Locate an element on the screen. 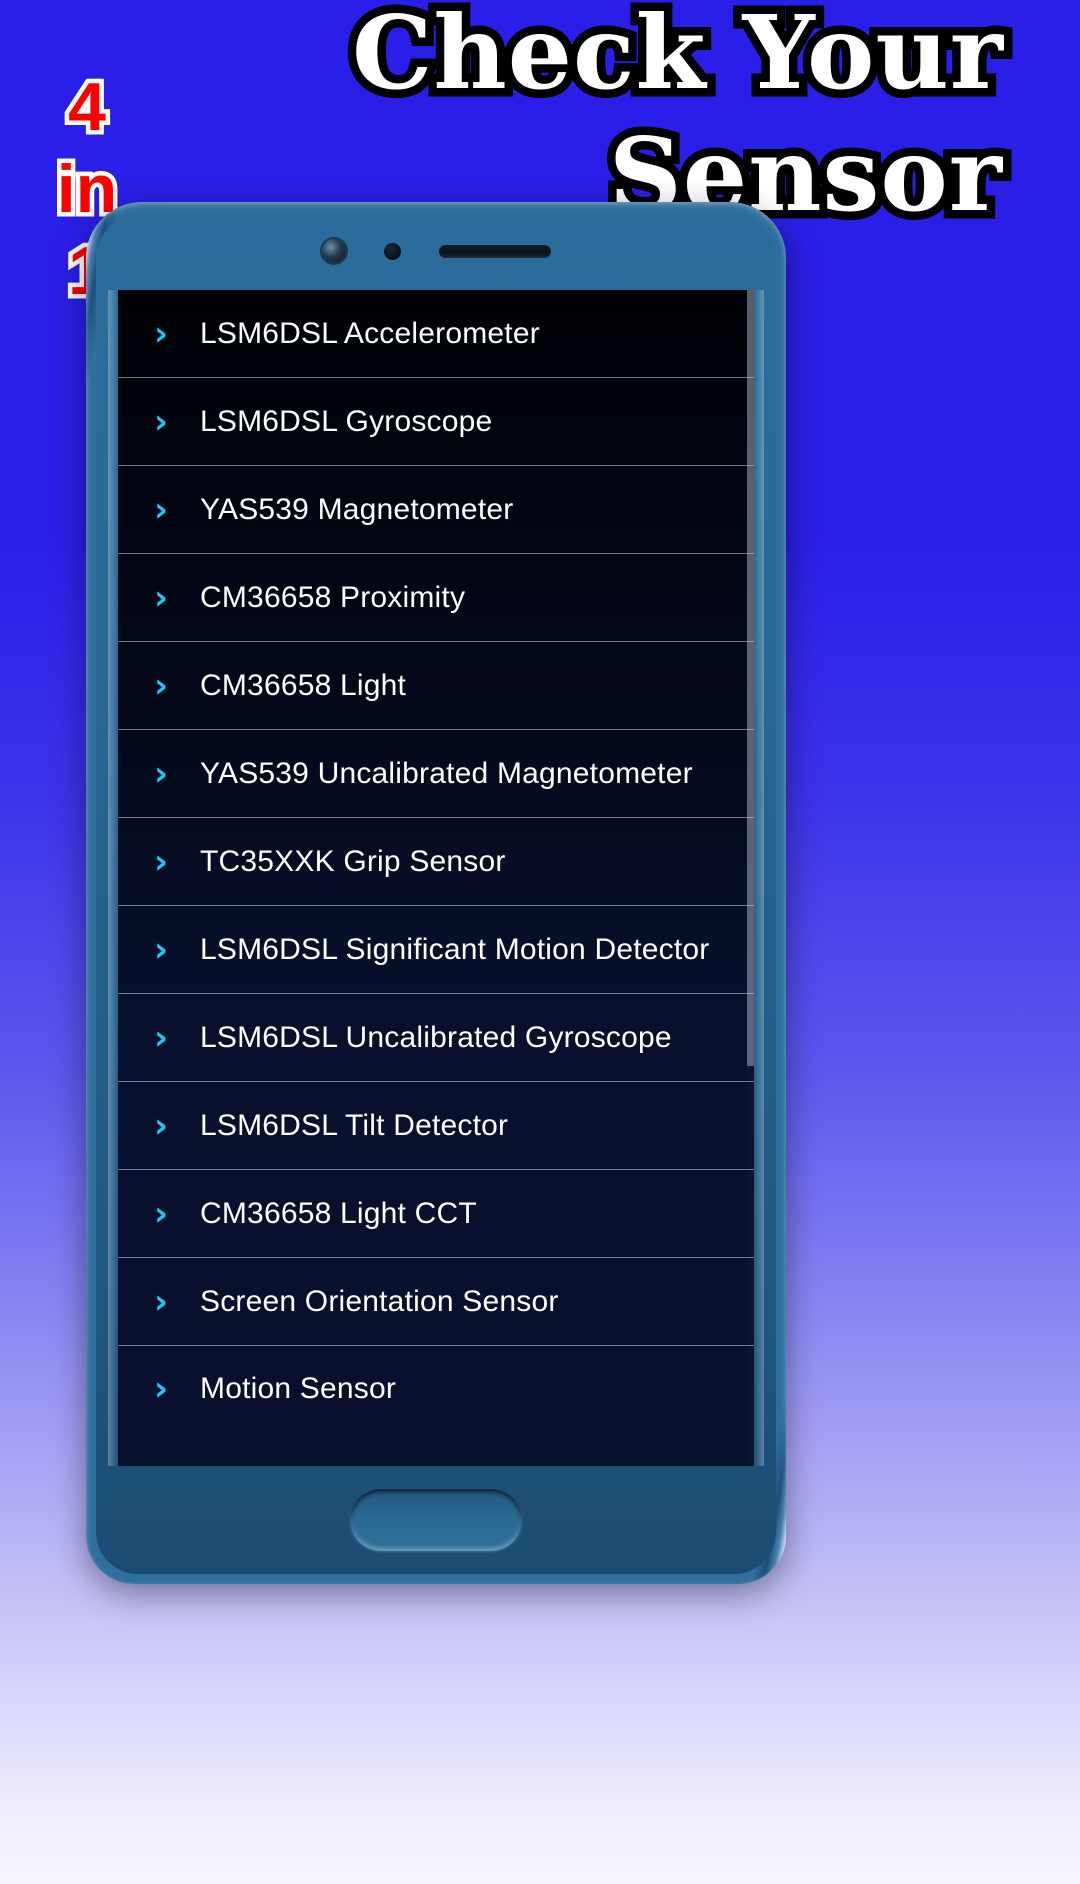 This screenshot has height=1884, width=1080. phone-bottom-bezel is located at coordinates (436, 1520).